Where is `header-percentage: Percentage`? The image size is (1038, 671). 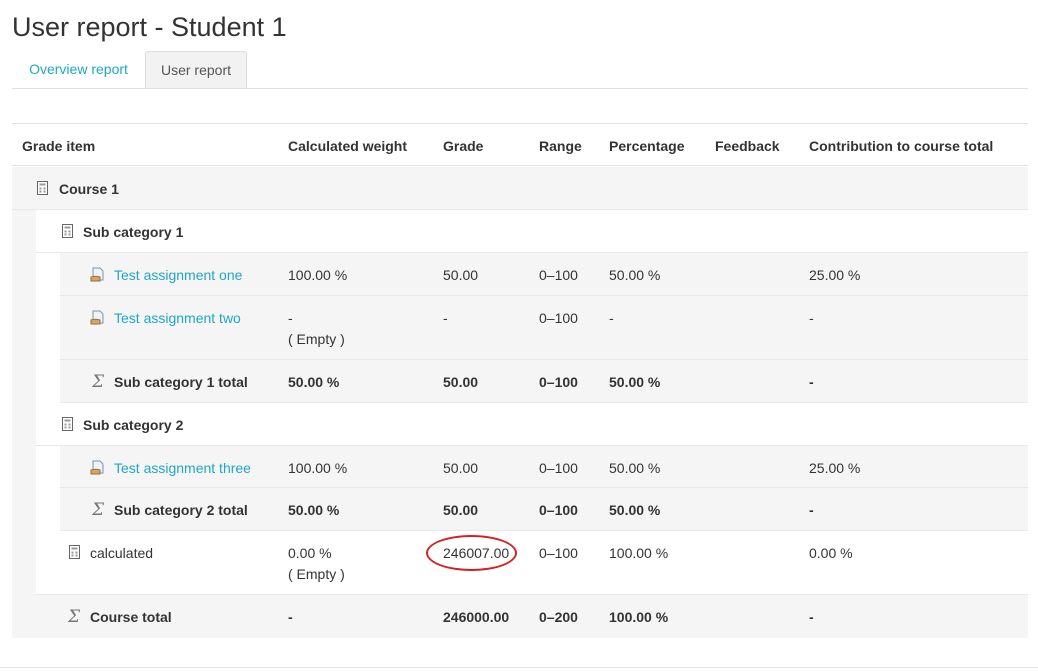 header-percentage: Percentage is located at coordinates (647, 146).